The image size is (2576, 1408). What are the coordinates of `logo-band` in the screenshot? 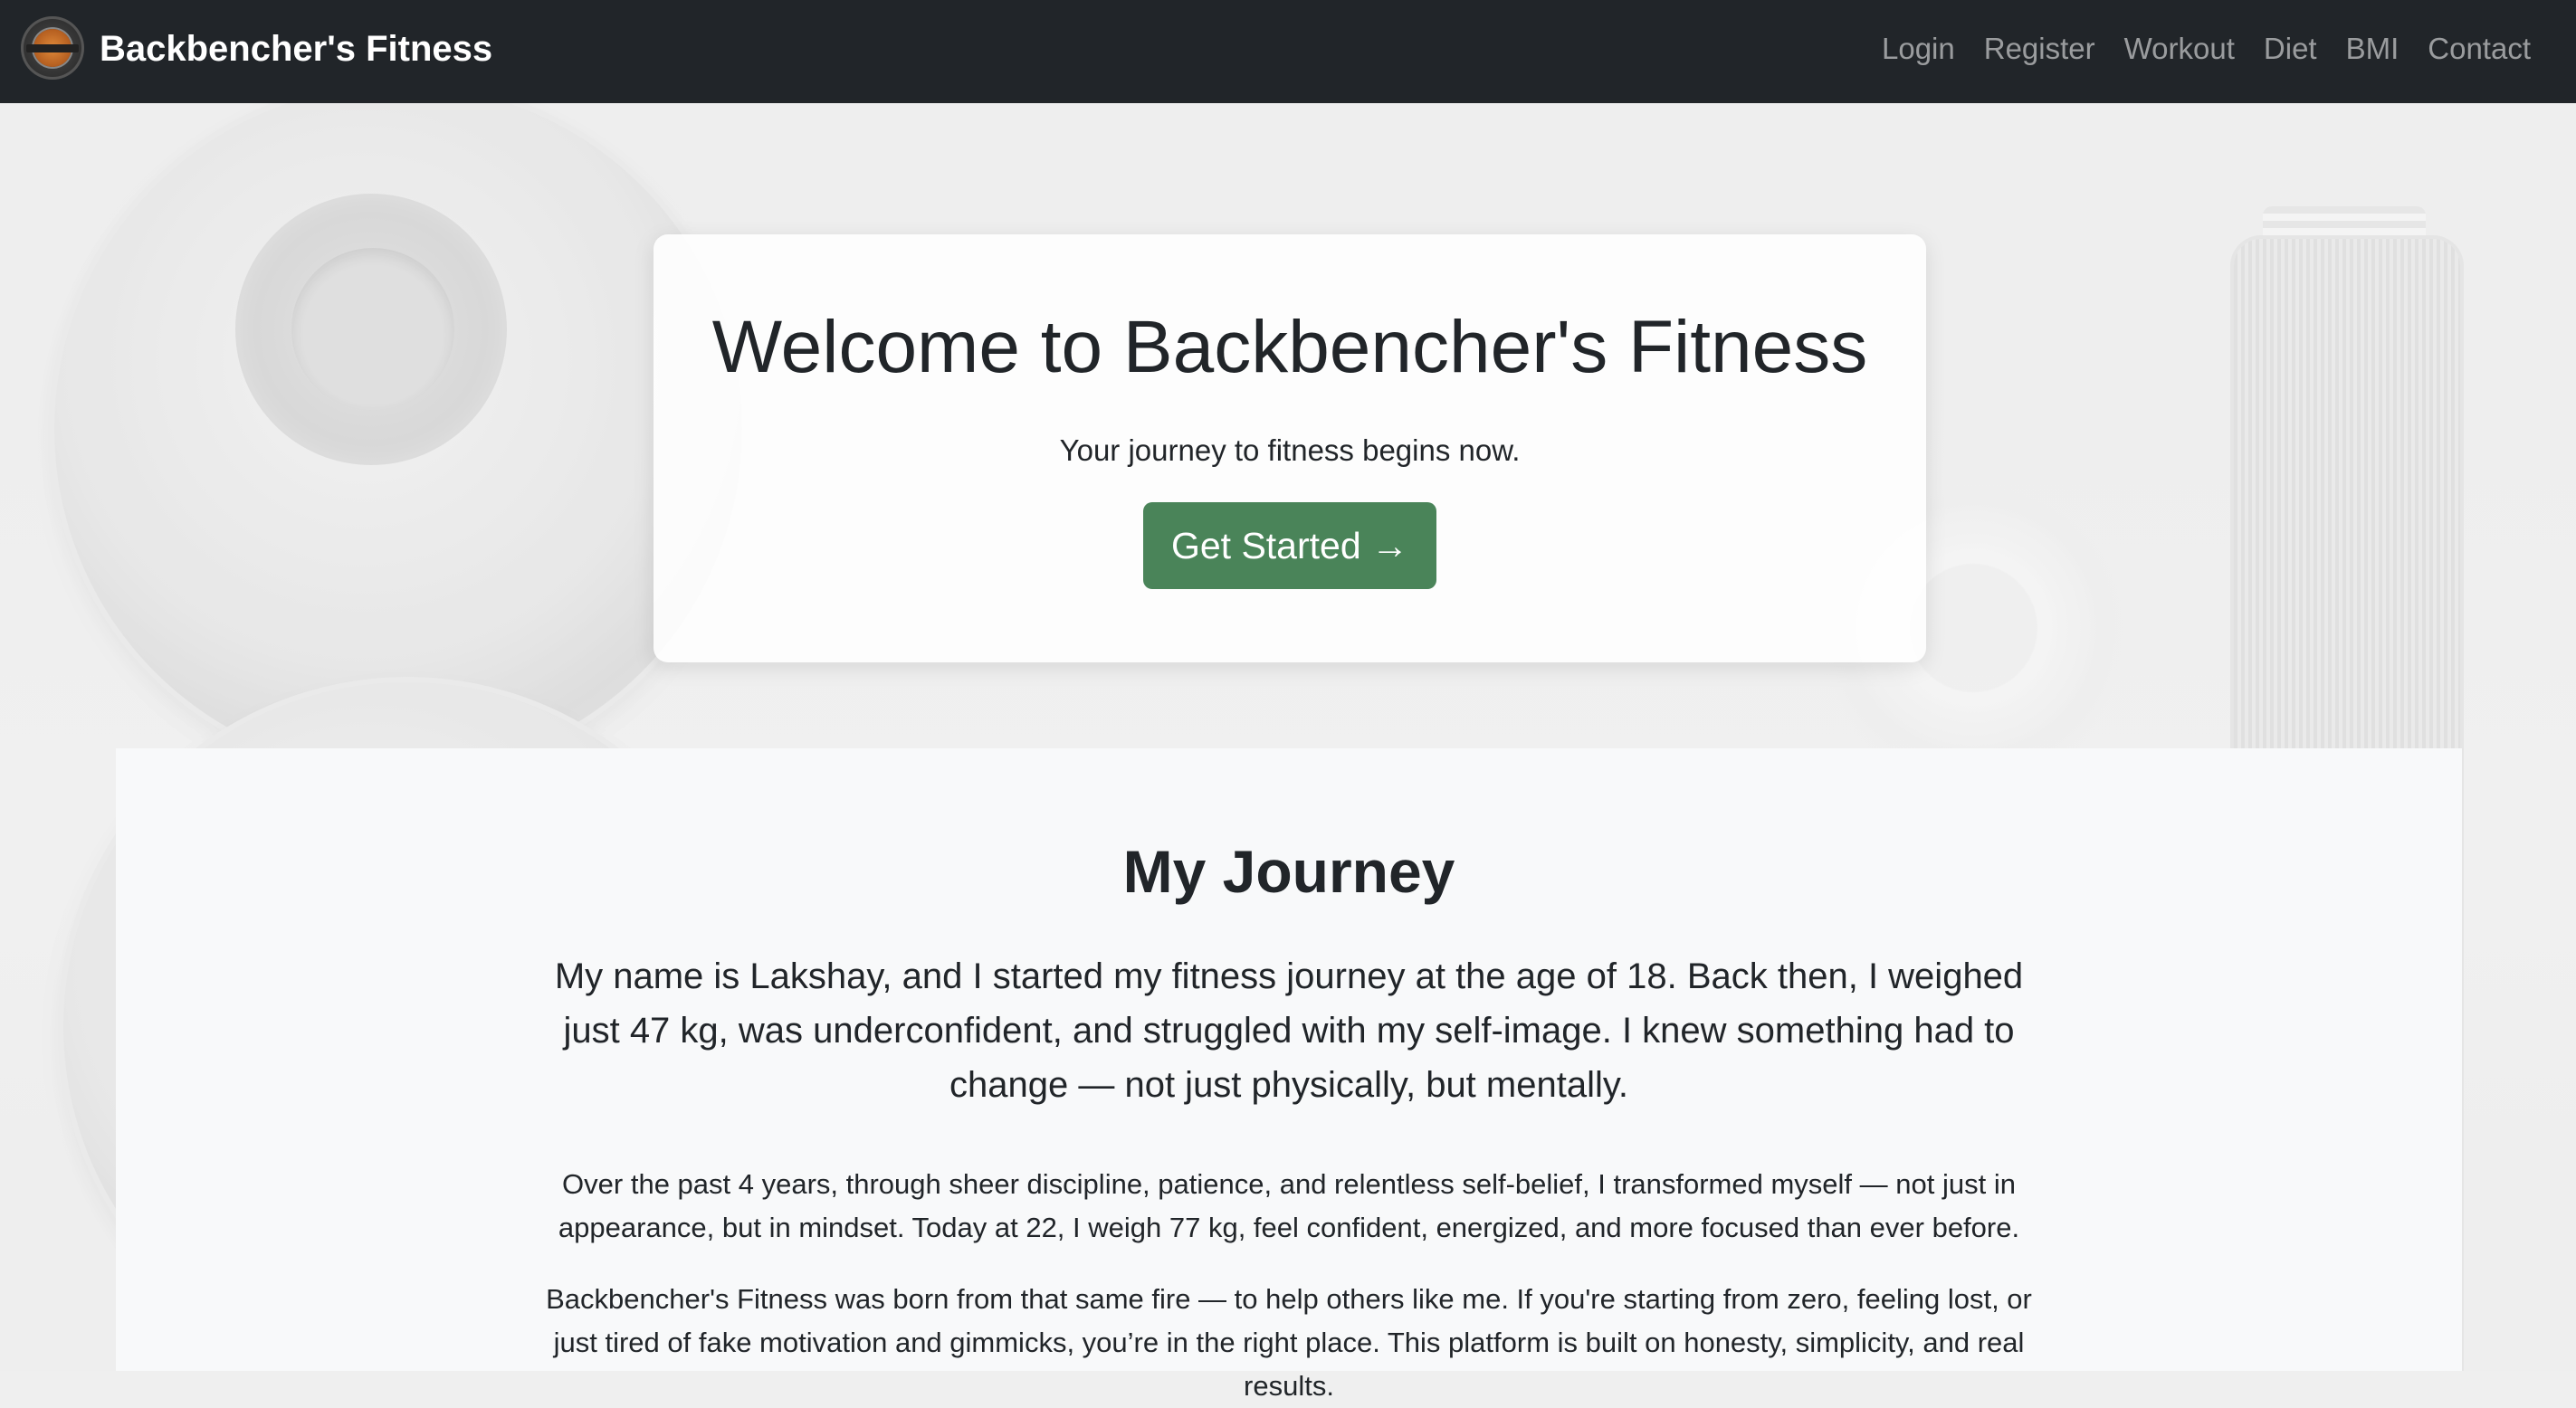 It's located at (52, 48).